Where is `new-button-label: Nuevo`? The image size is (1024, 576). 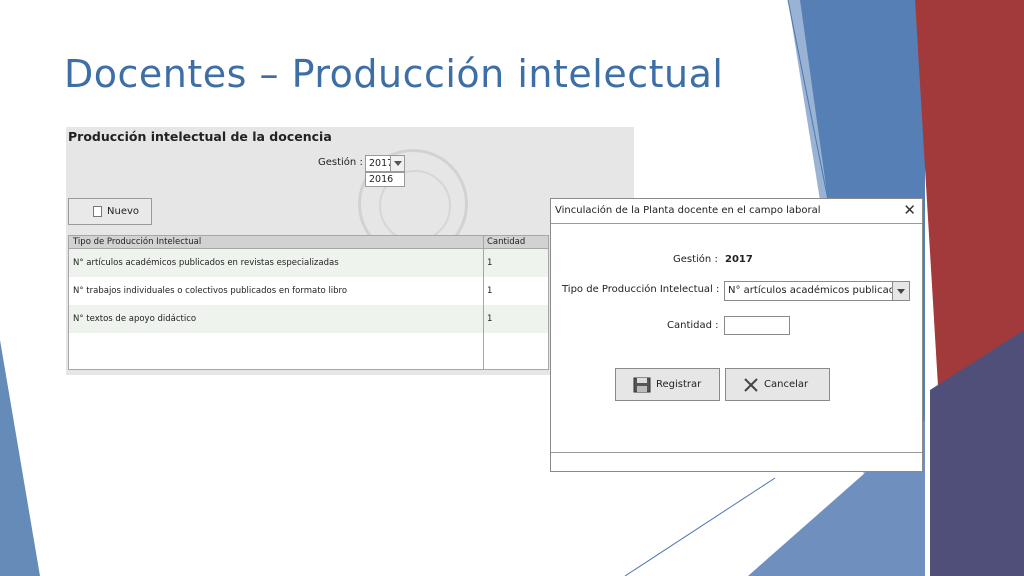
new-button-label: Nuevo is located at coordinates (123, 211).